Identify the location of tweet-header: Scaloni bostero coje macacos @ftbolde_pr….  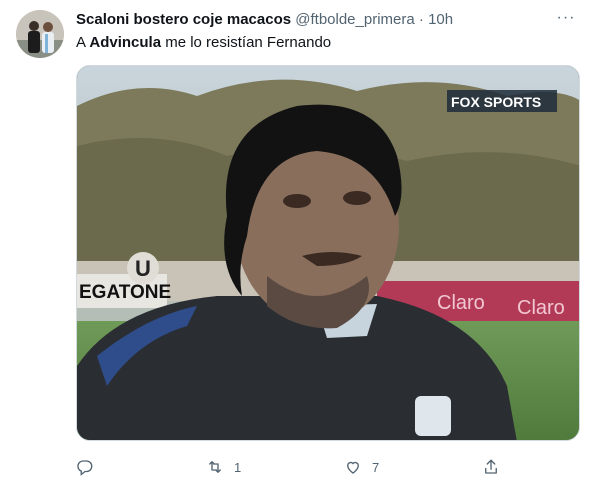
(327, 20).